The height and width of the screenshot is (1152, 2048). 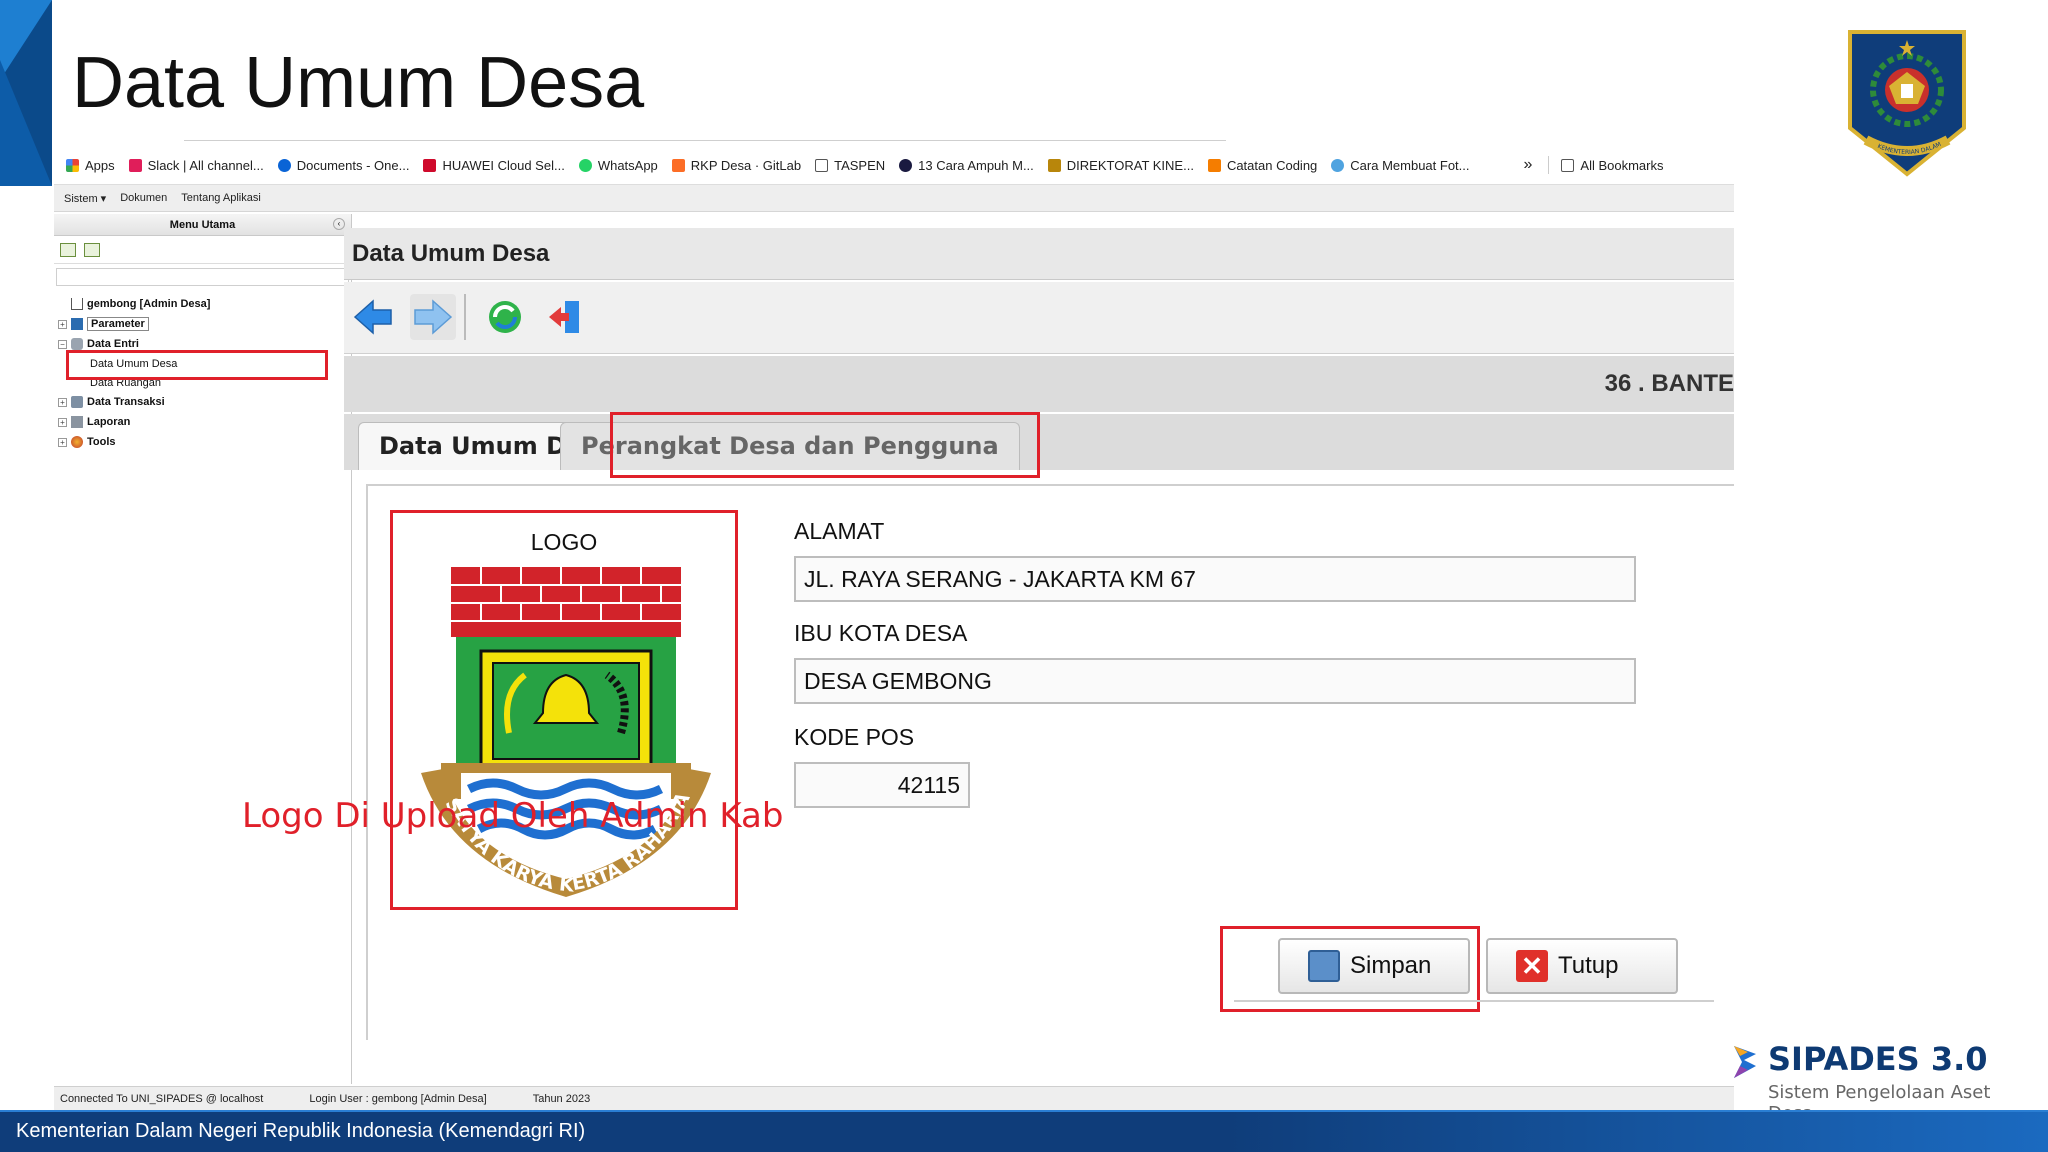 What do you see at coordinates (143, 198) in the screenshot?
I see `menu-dokumen: Dokumen` at bounding box center [143, 198].